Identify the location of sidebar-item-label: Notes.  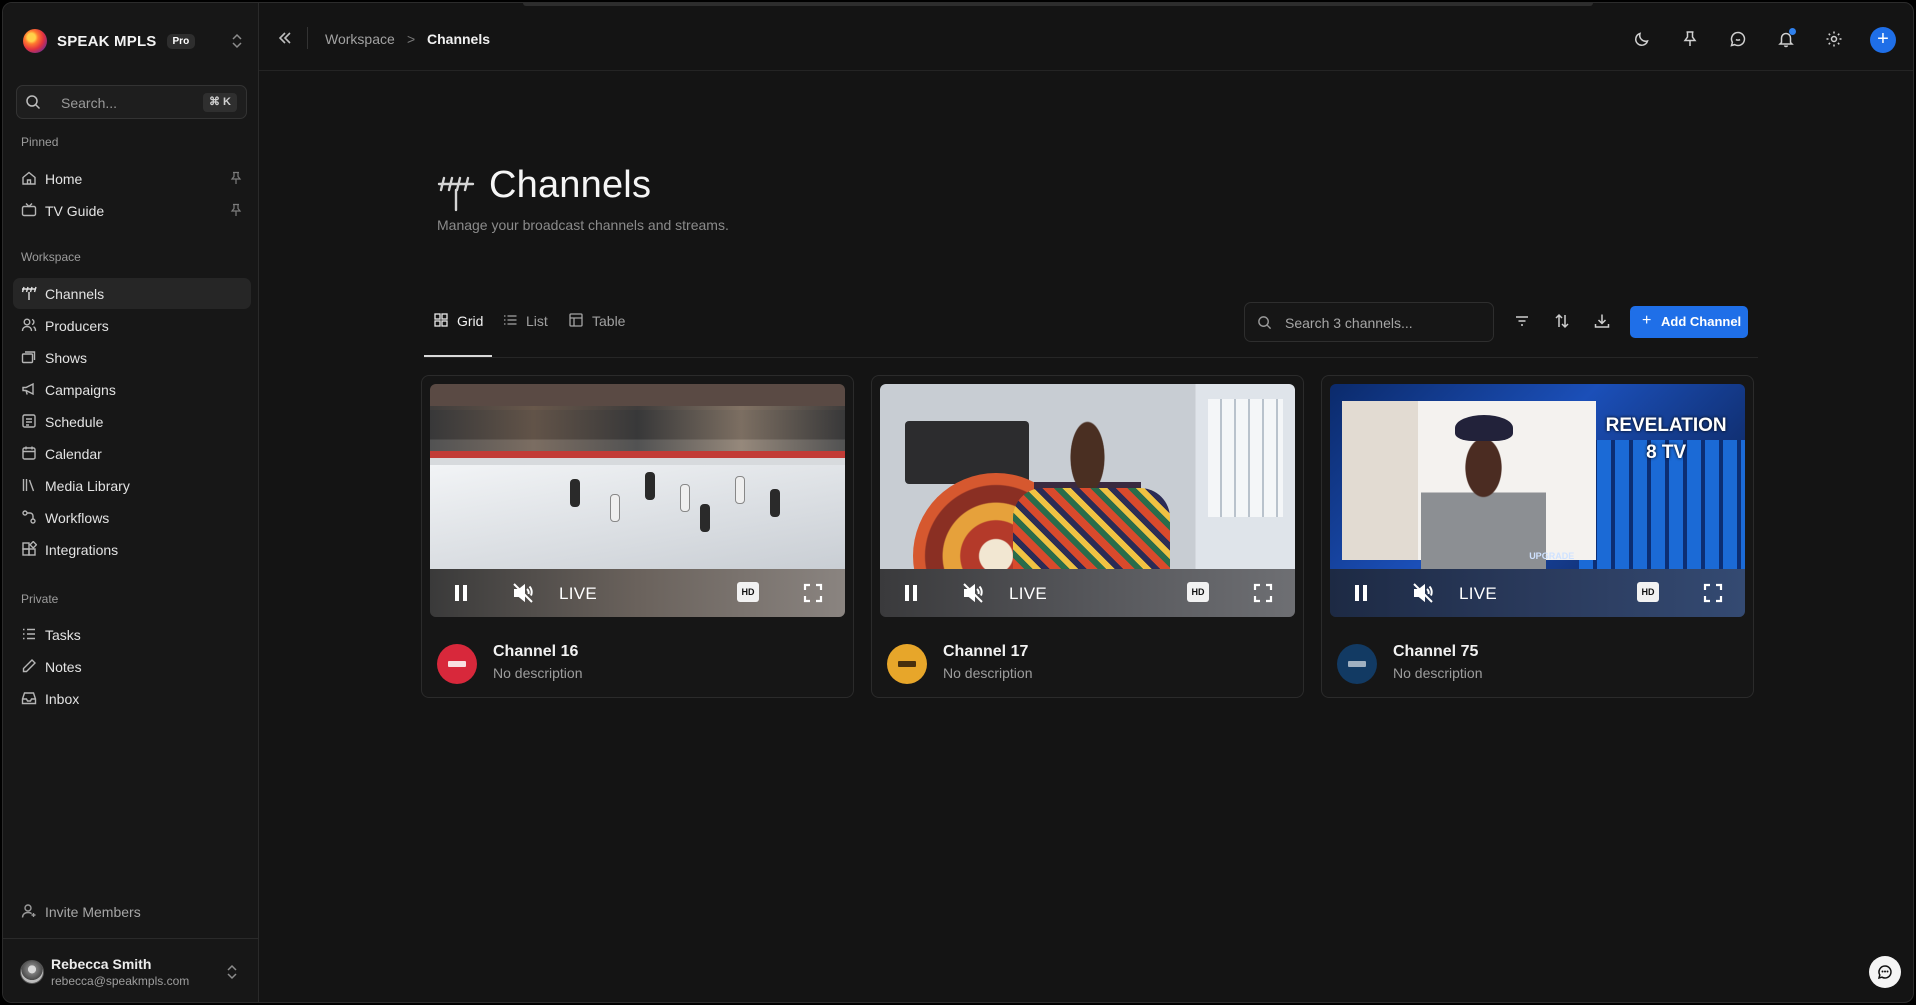
(63, 667).